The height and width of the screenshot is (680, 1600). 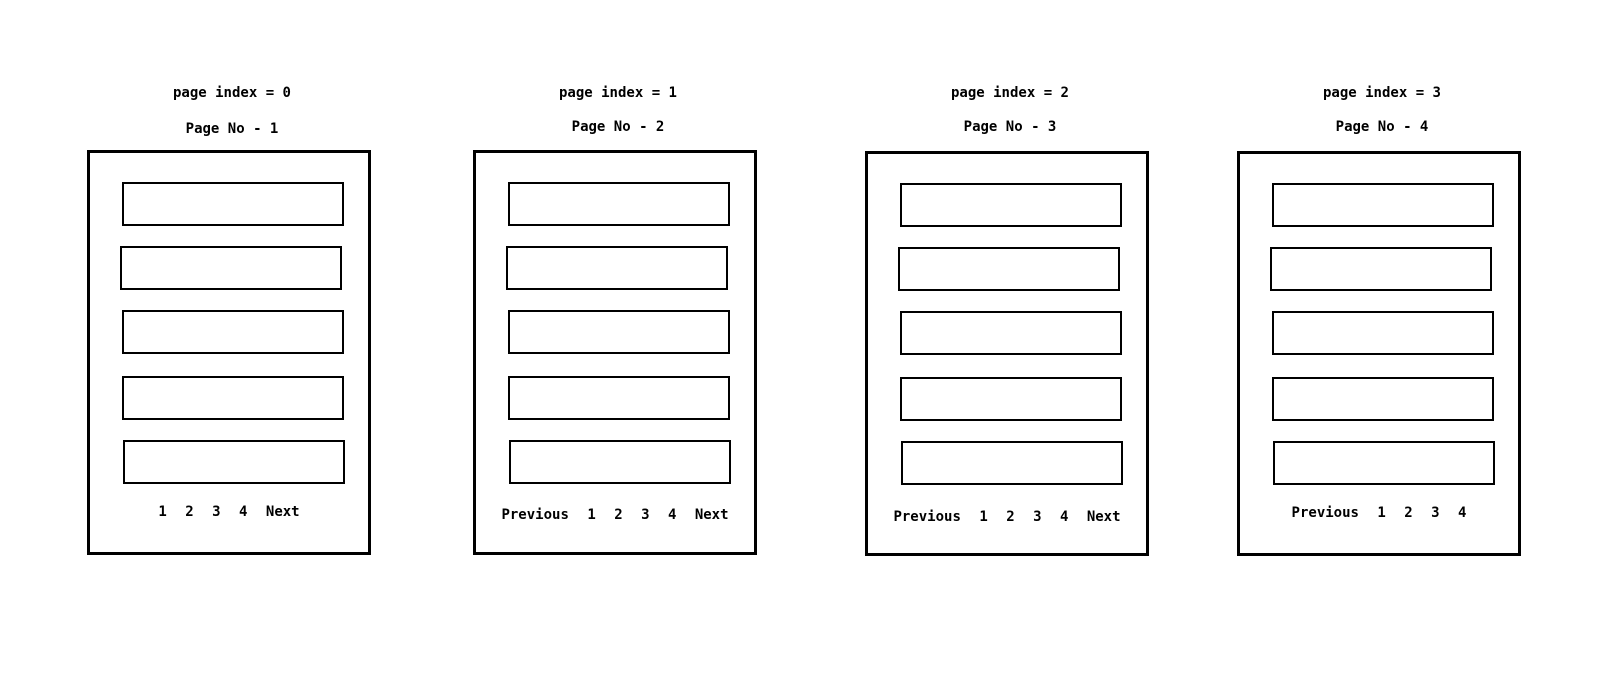 What do you see at coordinates (229, 512) in the screenshot?
I see `pagination: 1 2 3 4 Next` at bounding box center [229, 512].